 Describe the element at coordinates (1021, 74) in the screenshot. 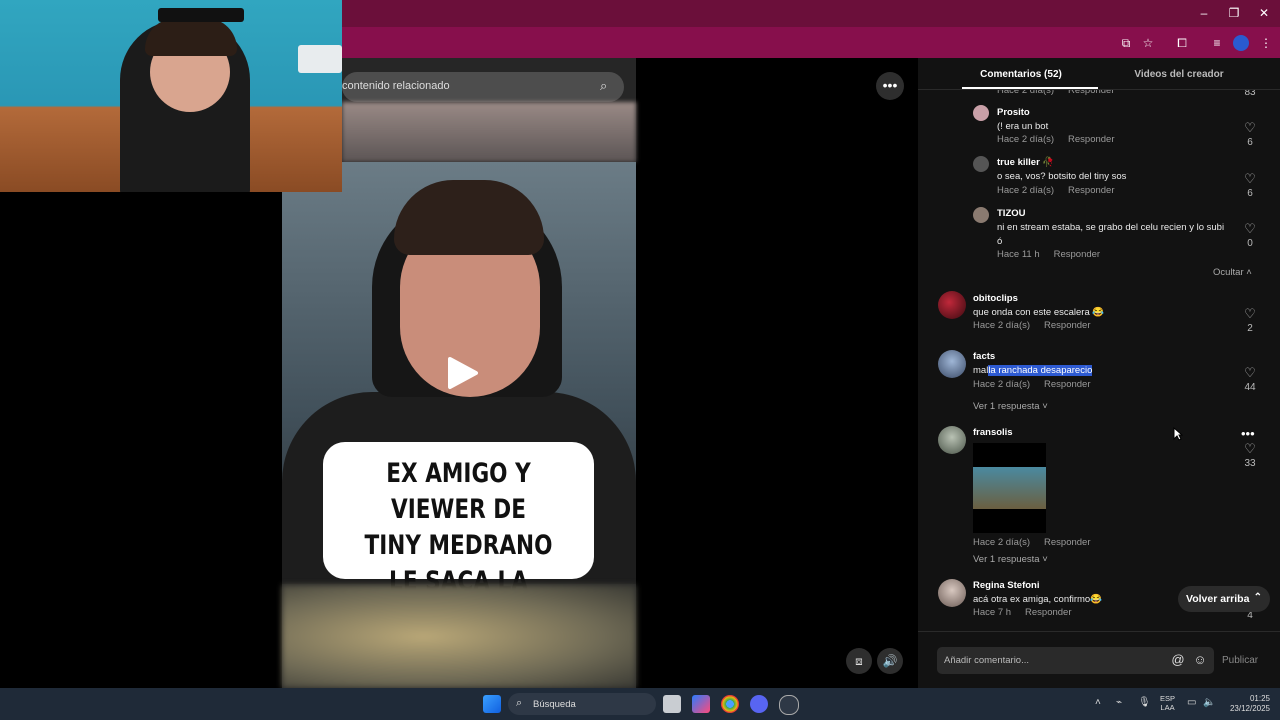

I see `tab-comments: Comentarios (52)` at that location.